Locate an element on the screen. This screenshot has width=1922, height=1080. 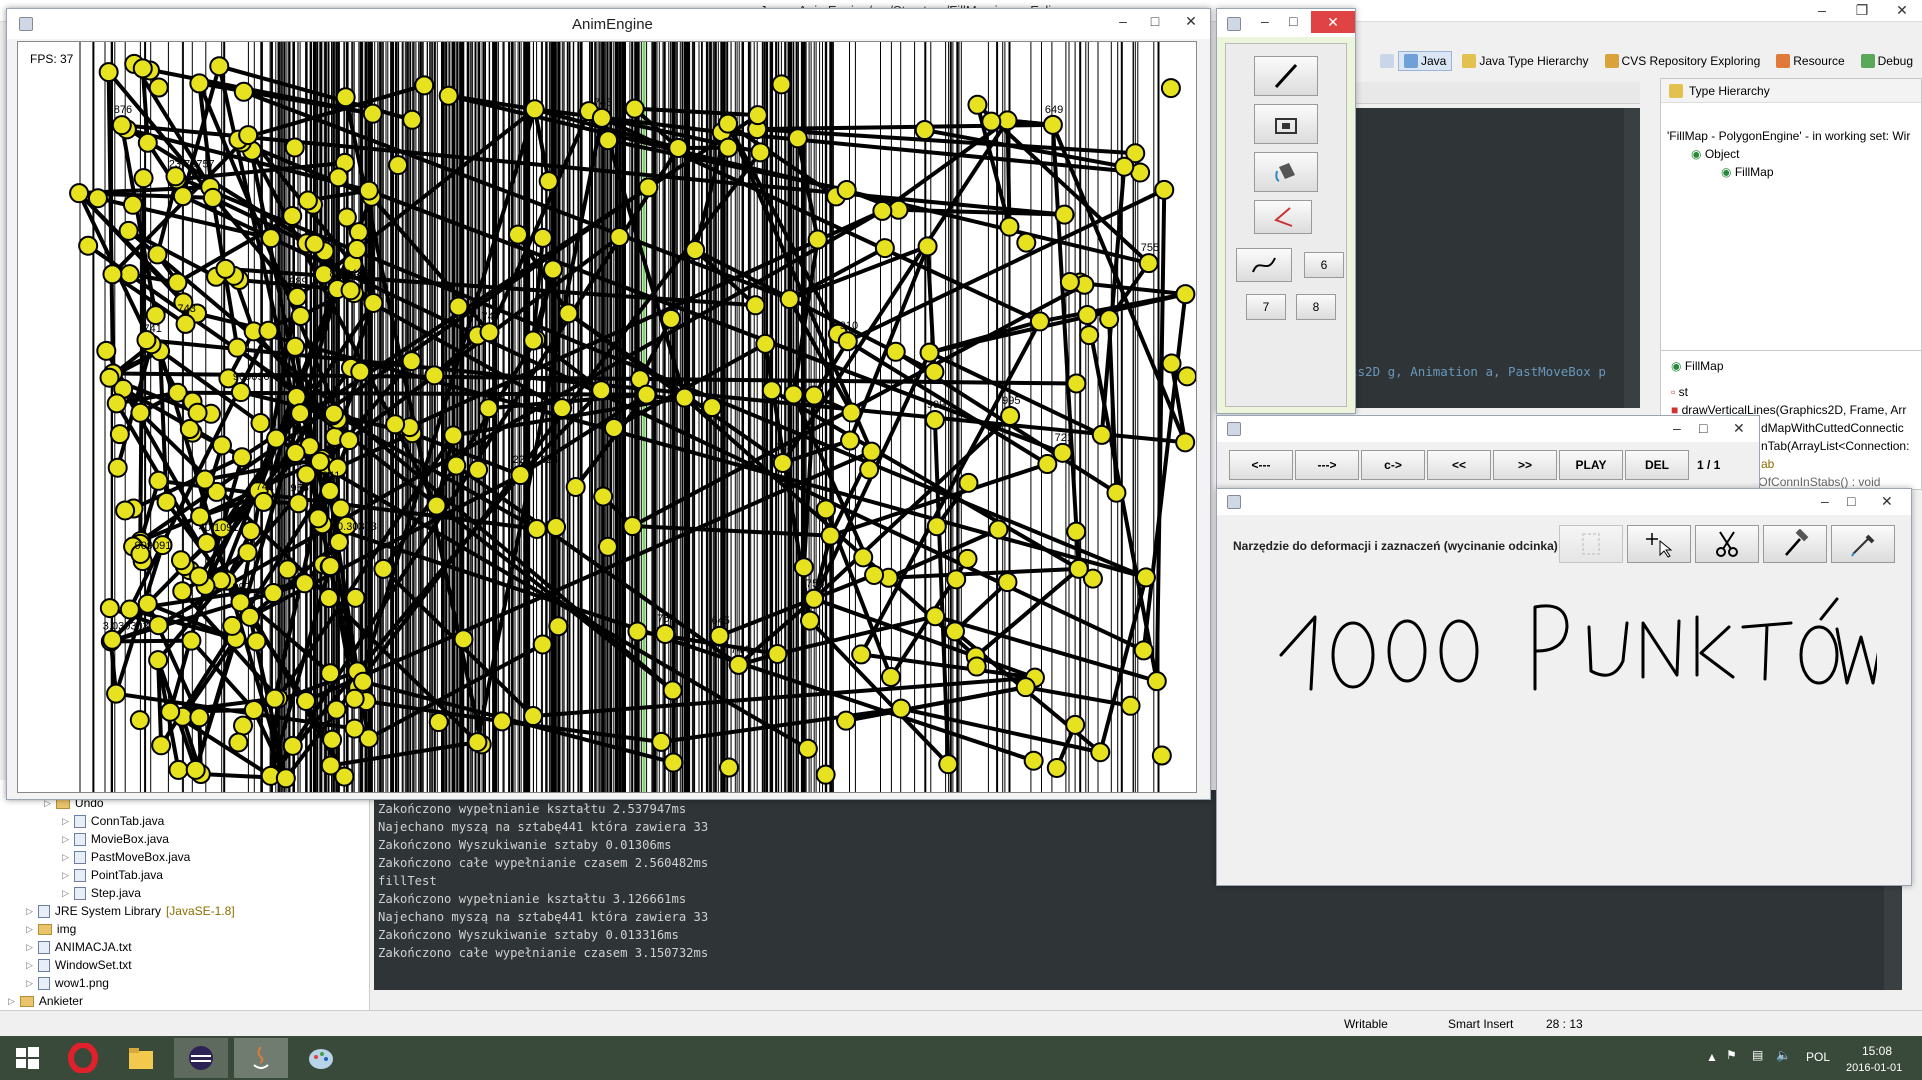
fill-tool-button is located at coordinates (1286, 172).